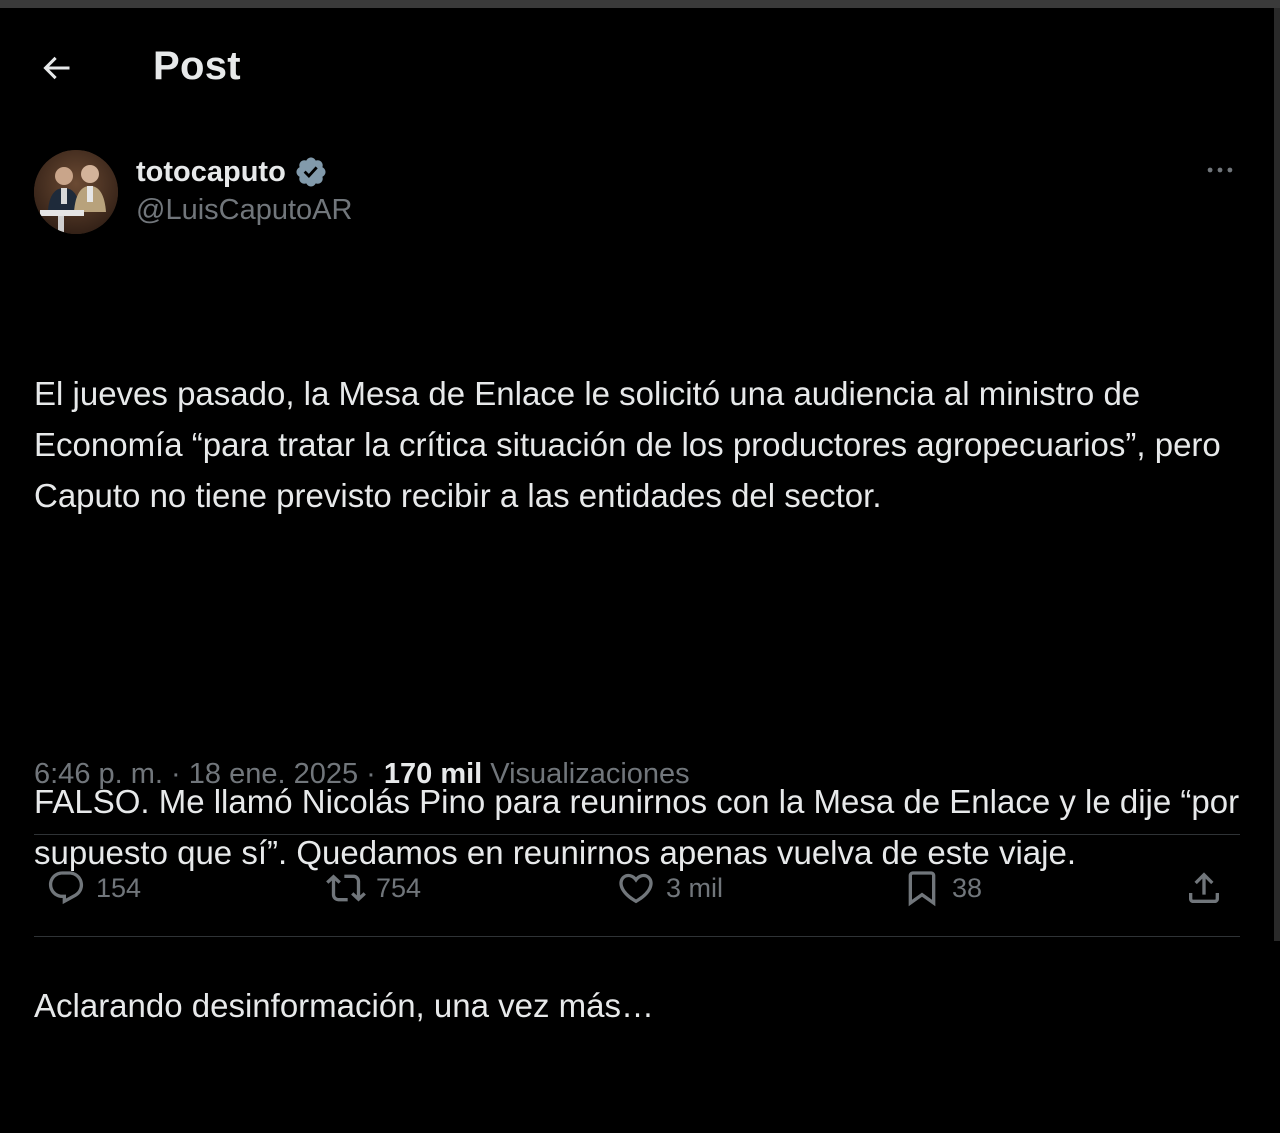  I want to click on author-handle: @LuisCaputoAR, so click(244, 210).